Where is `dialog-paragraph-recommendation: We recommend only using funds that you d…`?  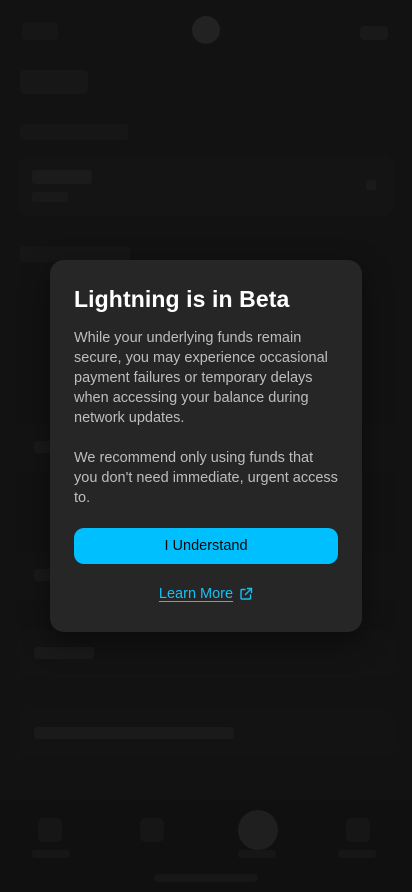 dialog-paragraph-recommendation: We recommend only using funds that you d… is located at coordinates (206, 478).